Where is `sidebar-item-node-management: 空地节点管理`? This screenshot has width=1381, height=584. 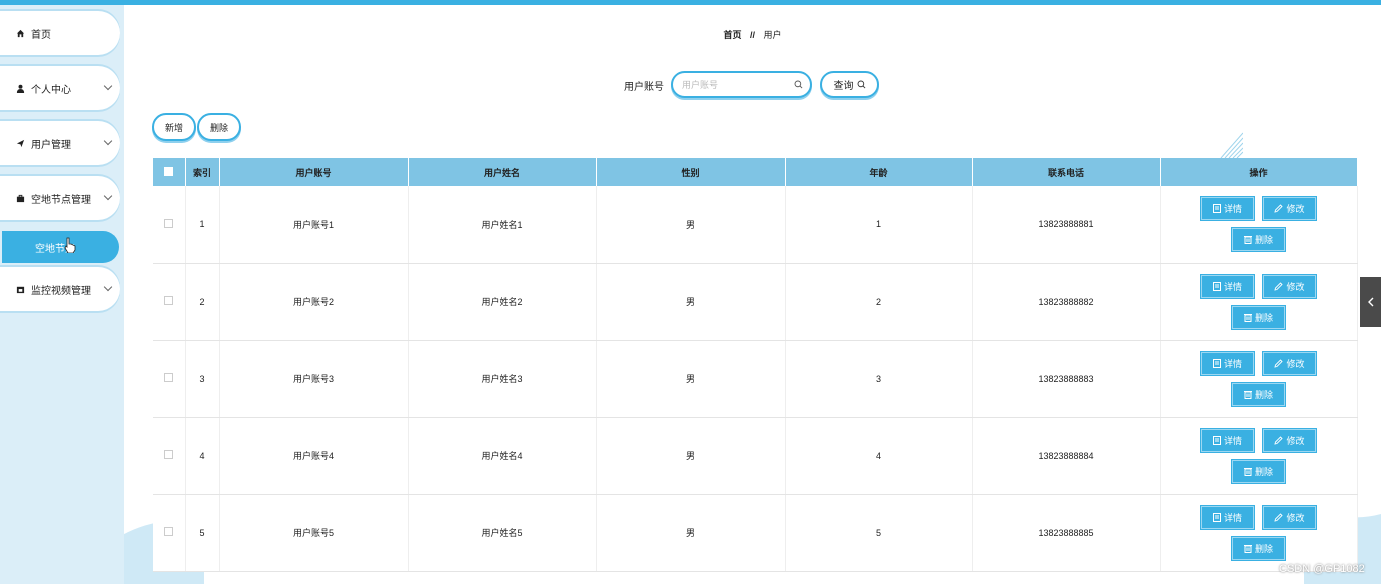 sidebar-item-node-management: 空地节点管理 is located at coordinates (60, 198).